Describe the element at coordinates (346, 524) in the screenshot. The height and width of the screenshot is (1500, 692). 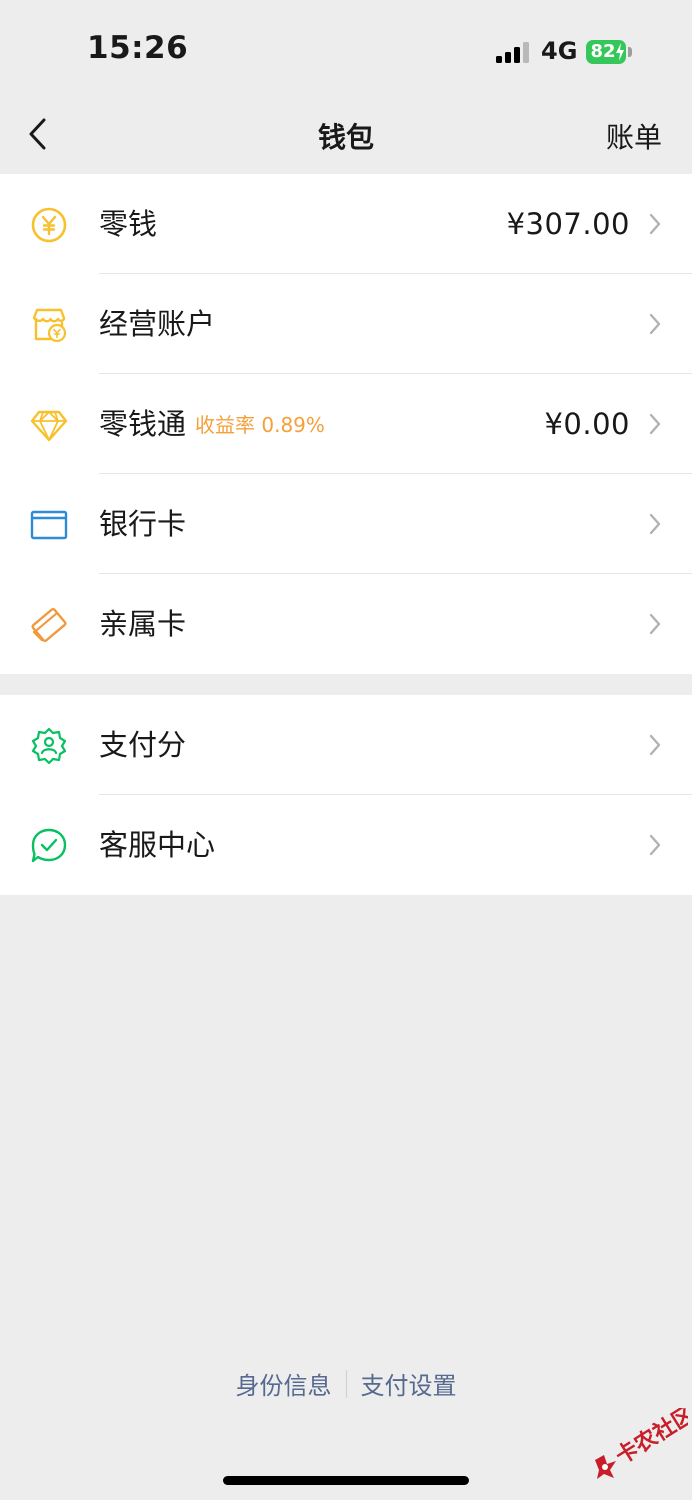
I see `row-bank-card: 银行卡` at that location.